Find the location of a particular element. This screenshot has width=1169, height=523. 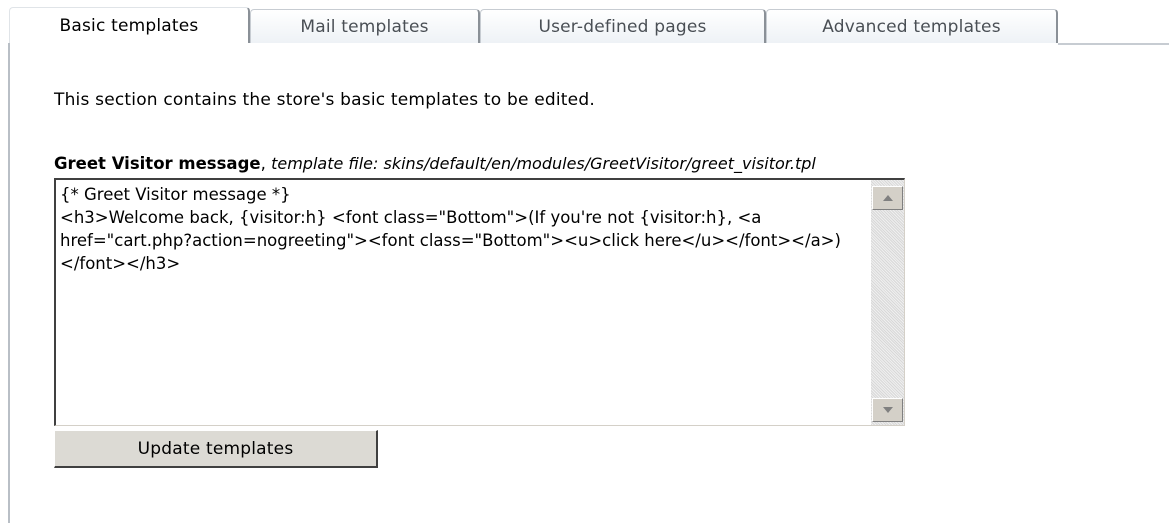

scroll-up-arrow-icon is located at coordinates (887, 198).